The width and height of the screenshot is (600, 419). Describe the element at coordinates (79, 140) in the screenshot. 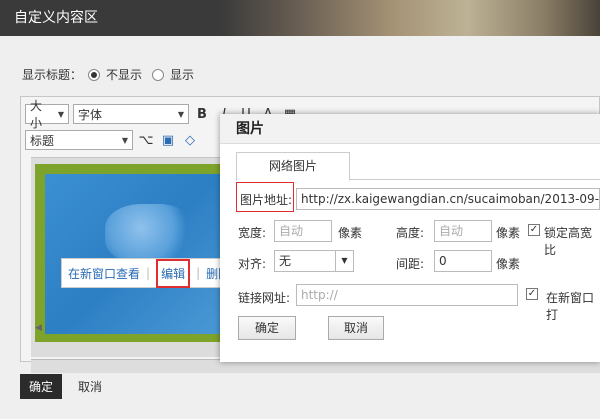

I see `heading-select: 标题 ▼` at that location.